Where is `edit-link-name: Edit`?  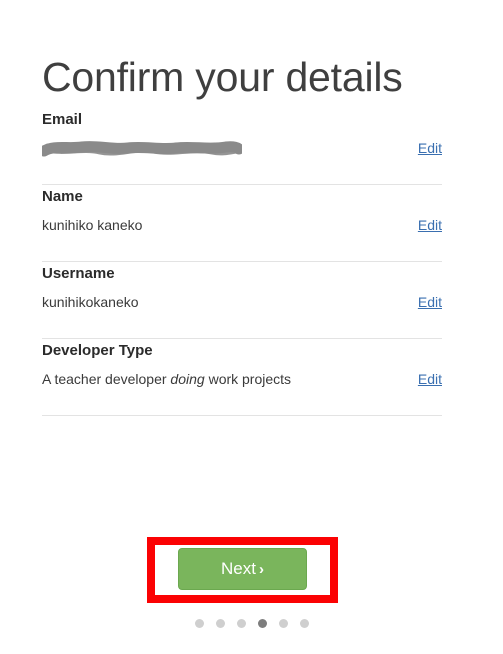 edit-link-name: Edit is located at coordinates (430, 225).